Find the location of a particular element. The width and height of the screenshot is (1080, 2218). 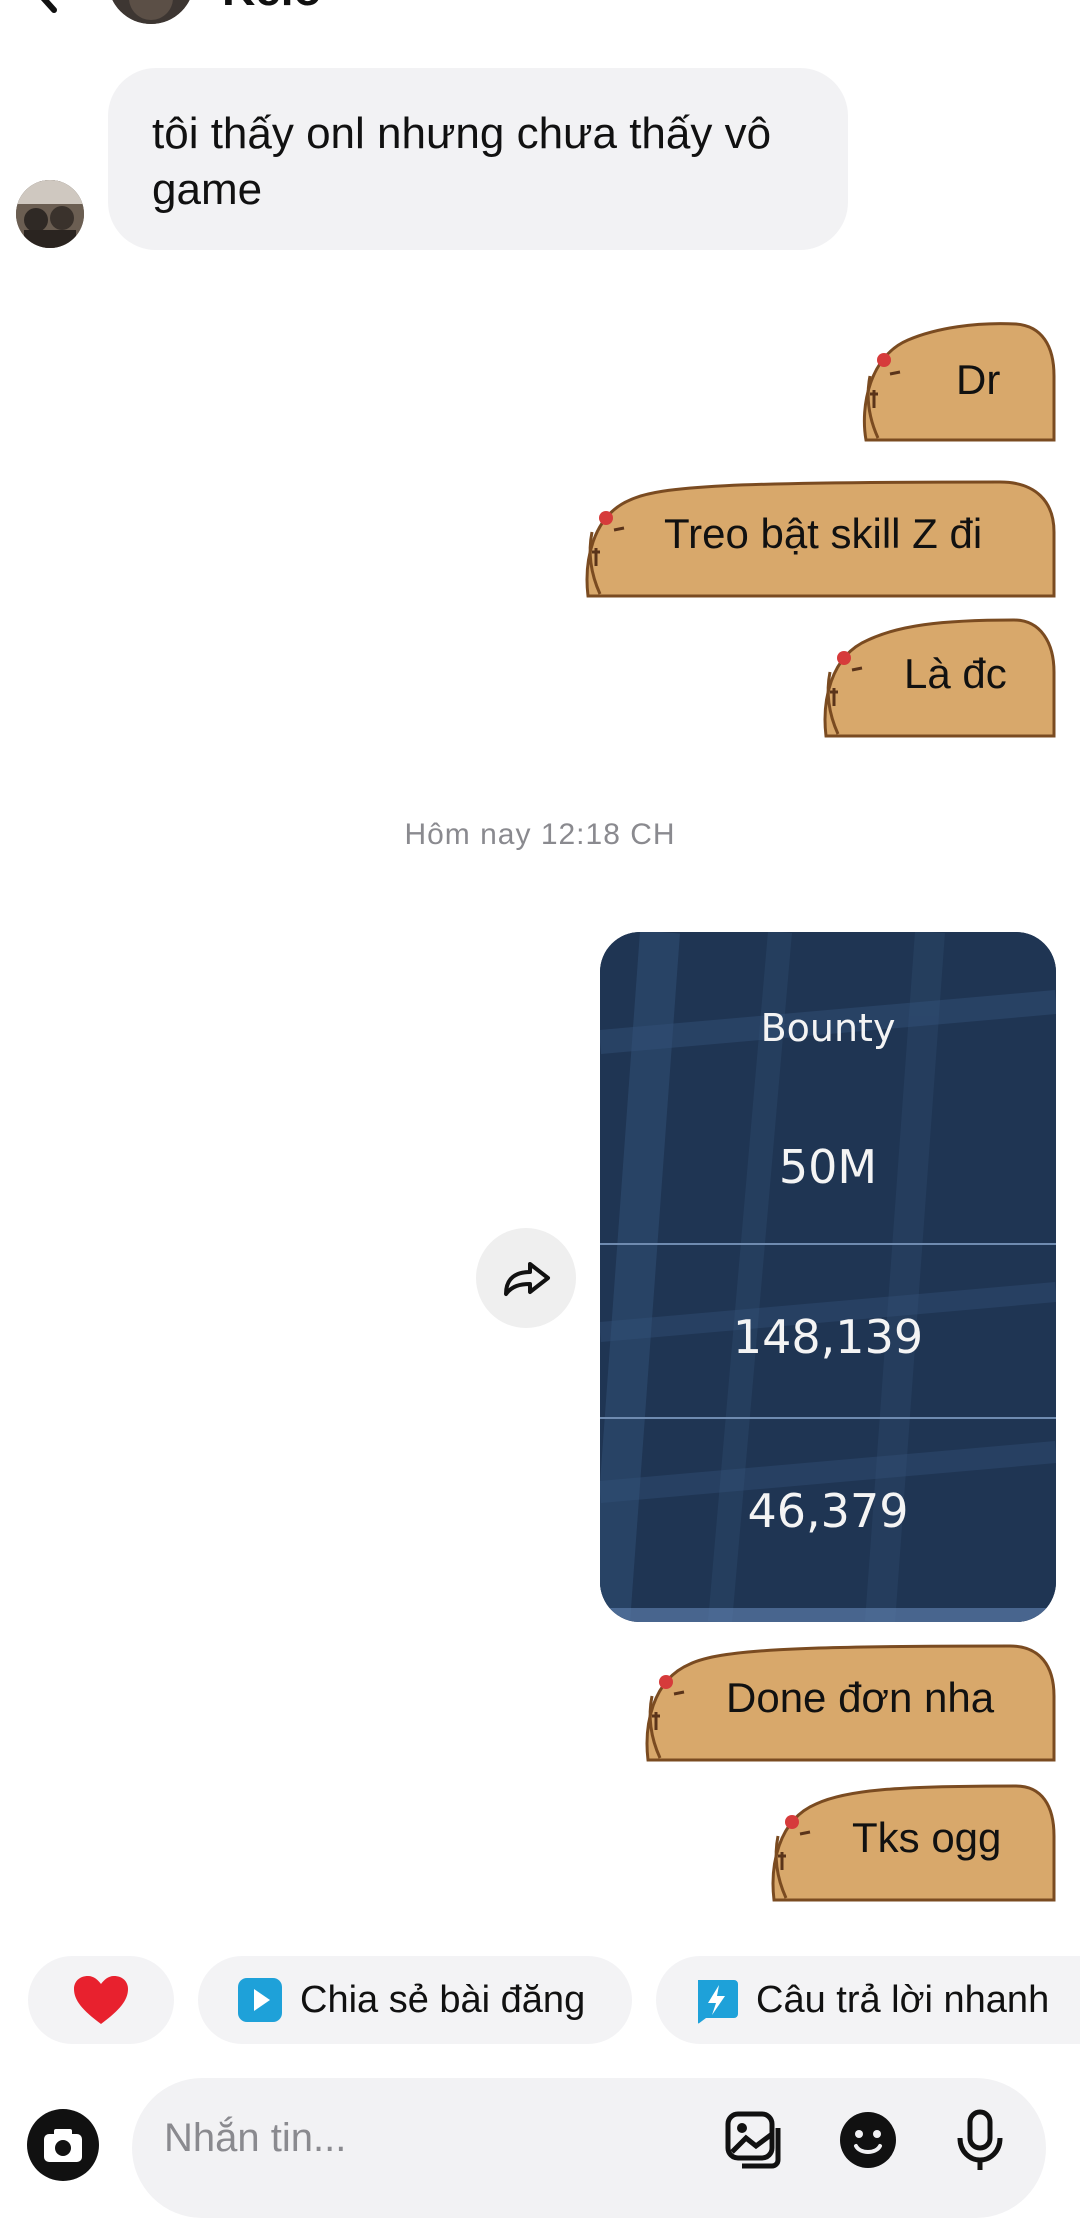

lightning-icon is located at coordinates (718, 2002).